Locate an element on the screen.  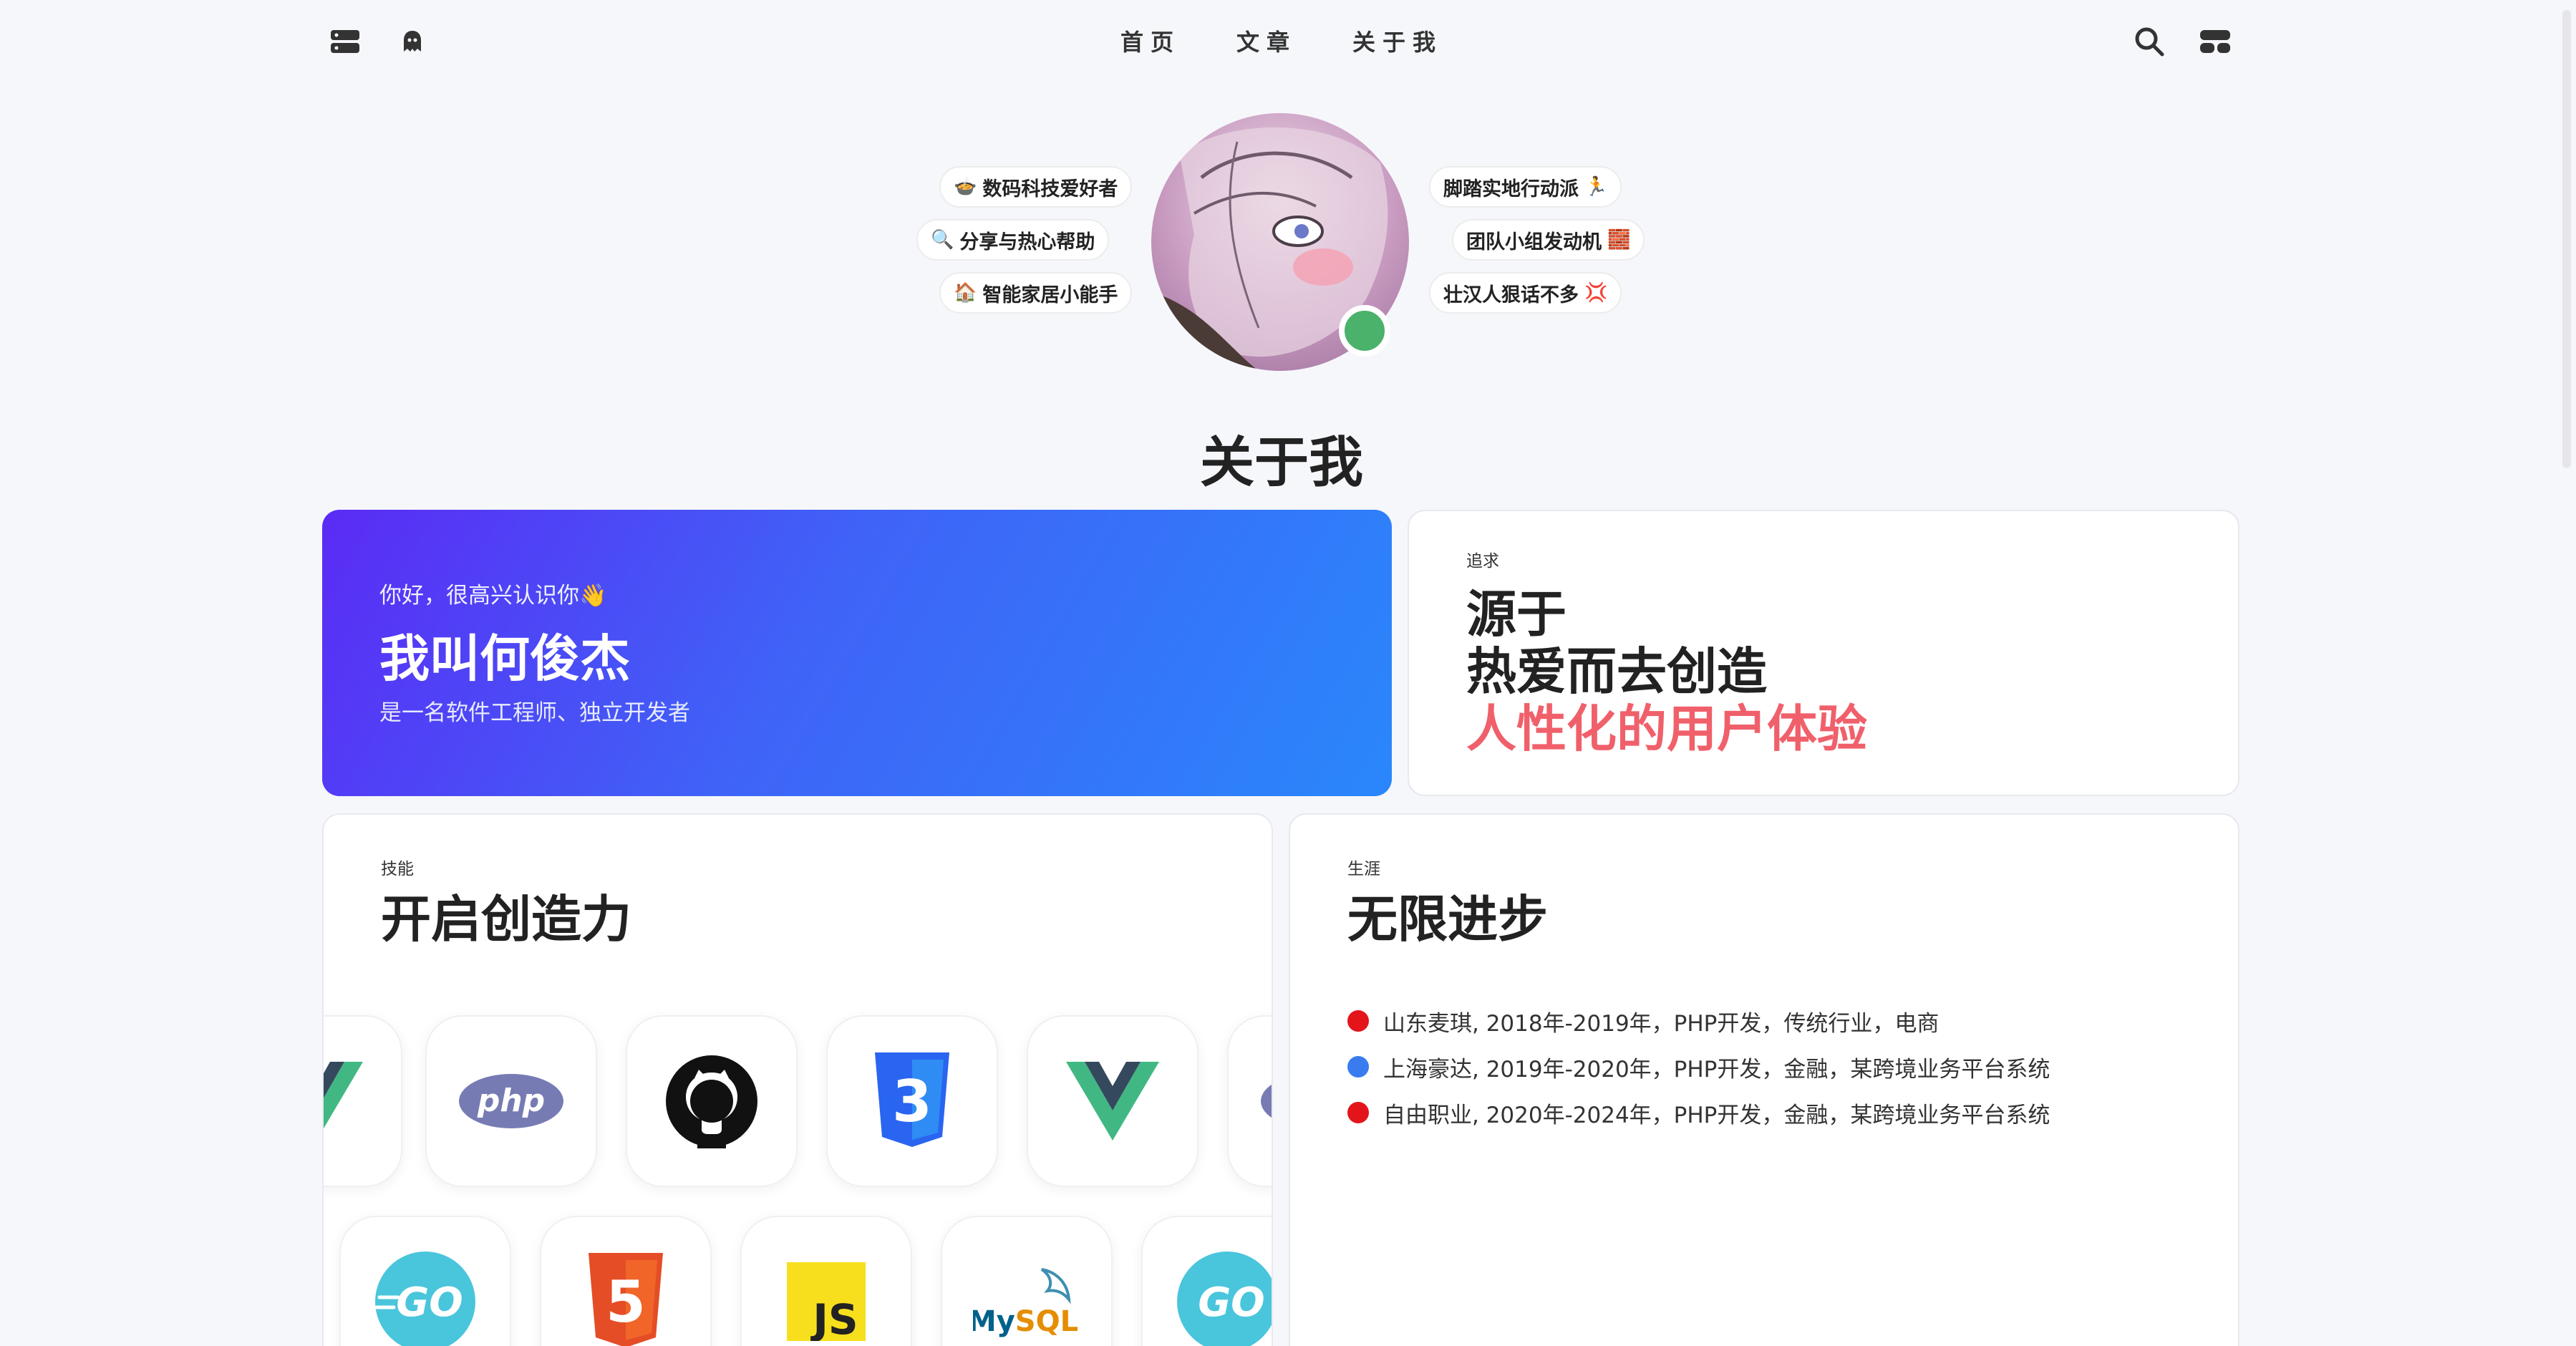
pursuit-card: 追求 源于 热爱而去创造 人性化的用户体验 is located at coordinates (1824, 653).